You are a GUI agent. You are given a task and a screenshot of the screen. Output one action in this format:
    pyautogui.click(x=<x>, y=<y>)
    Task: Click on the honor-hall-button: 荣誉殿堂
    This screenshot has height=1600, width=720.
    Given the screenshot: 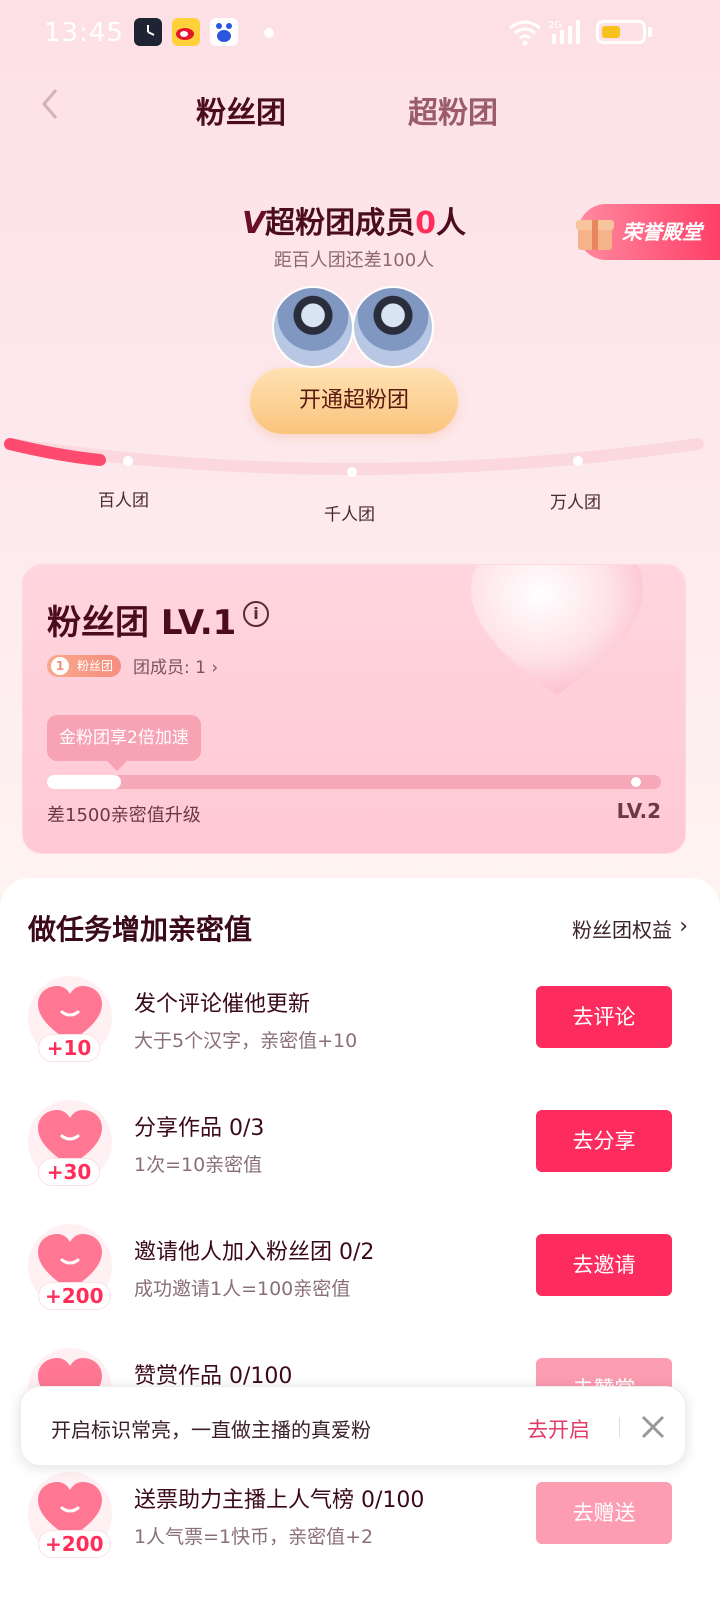 What is the action you would take?
    pyautogui.click(x=648, y=232)
    